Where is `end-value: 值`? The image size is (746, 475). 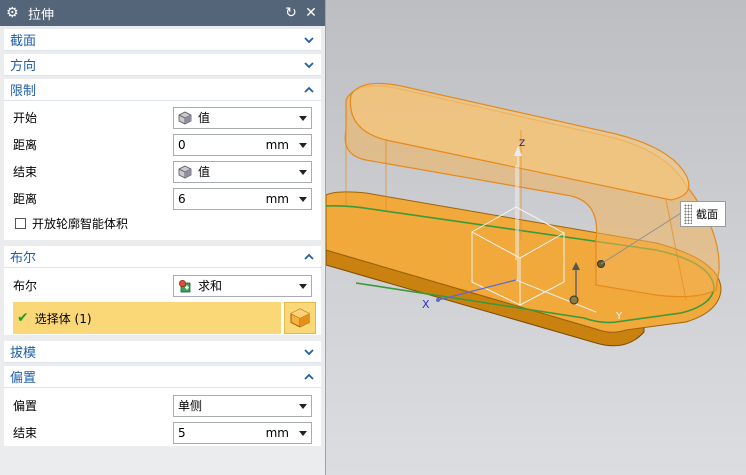 end-value: 值 is located at coordinates (204, 172).